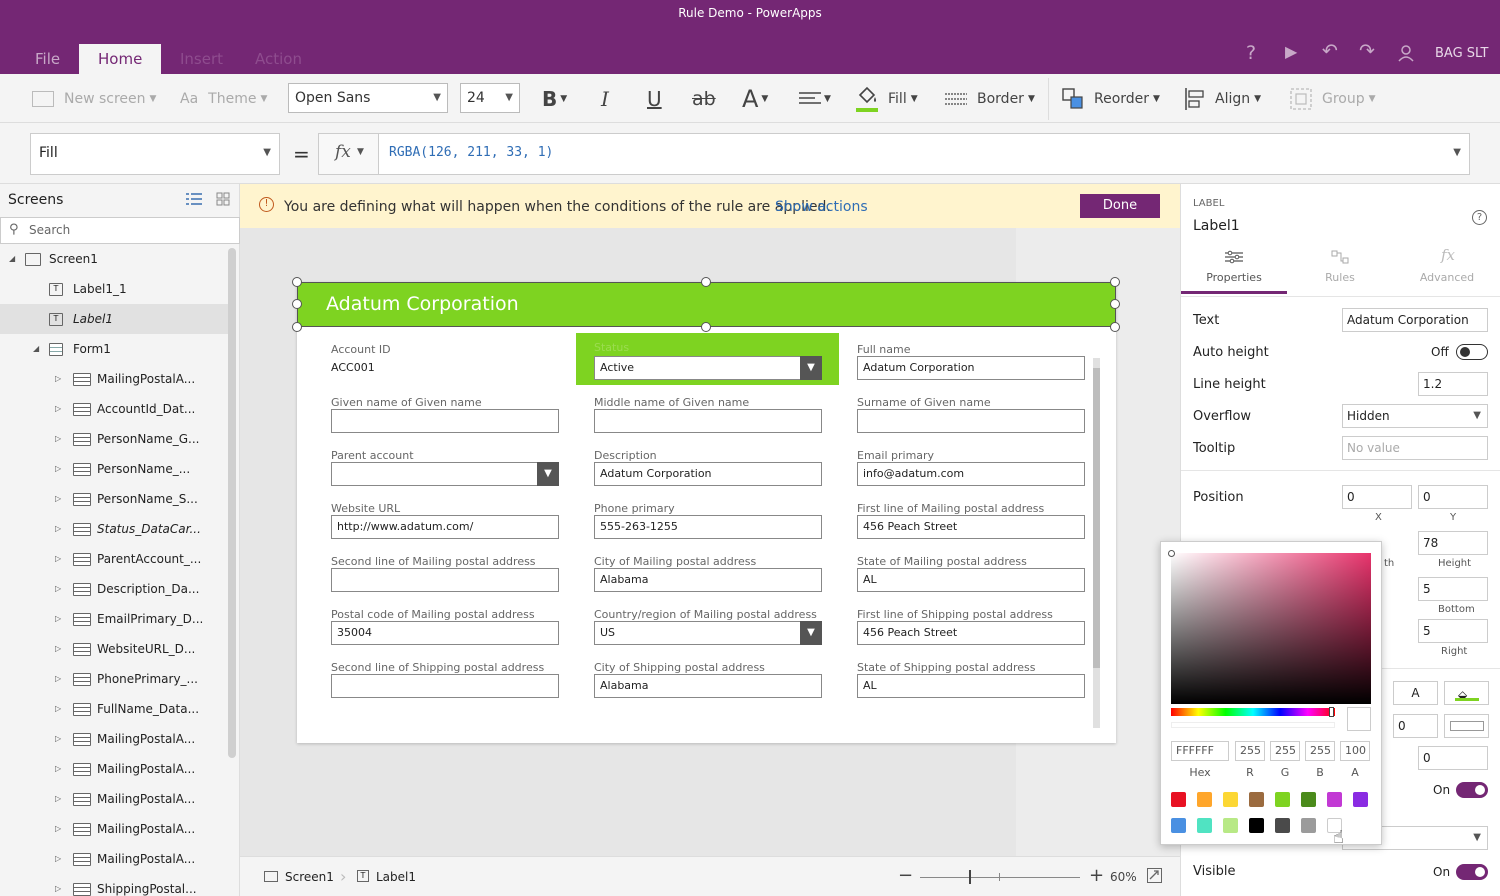 This screenshot has height=896, width=1500. I want to click on reorder-button: Reorder ▼, so click(1111, 98).